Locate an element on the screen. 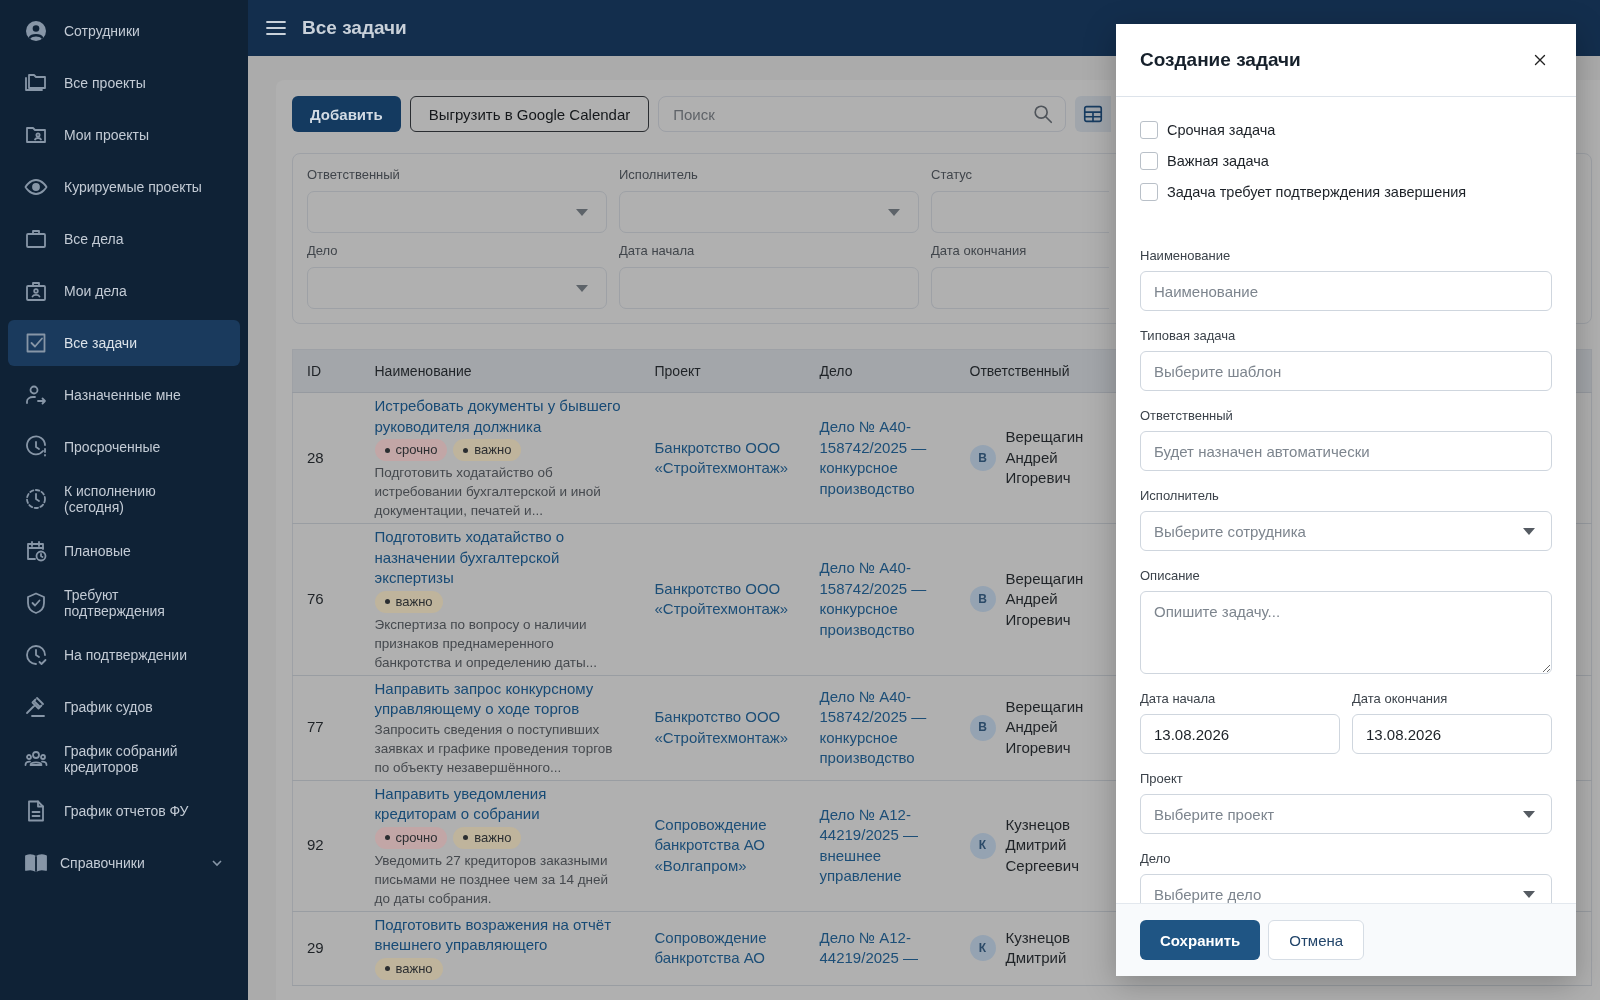  tag: срочно is located at coordinates (411, 450).